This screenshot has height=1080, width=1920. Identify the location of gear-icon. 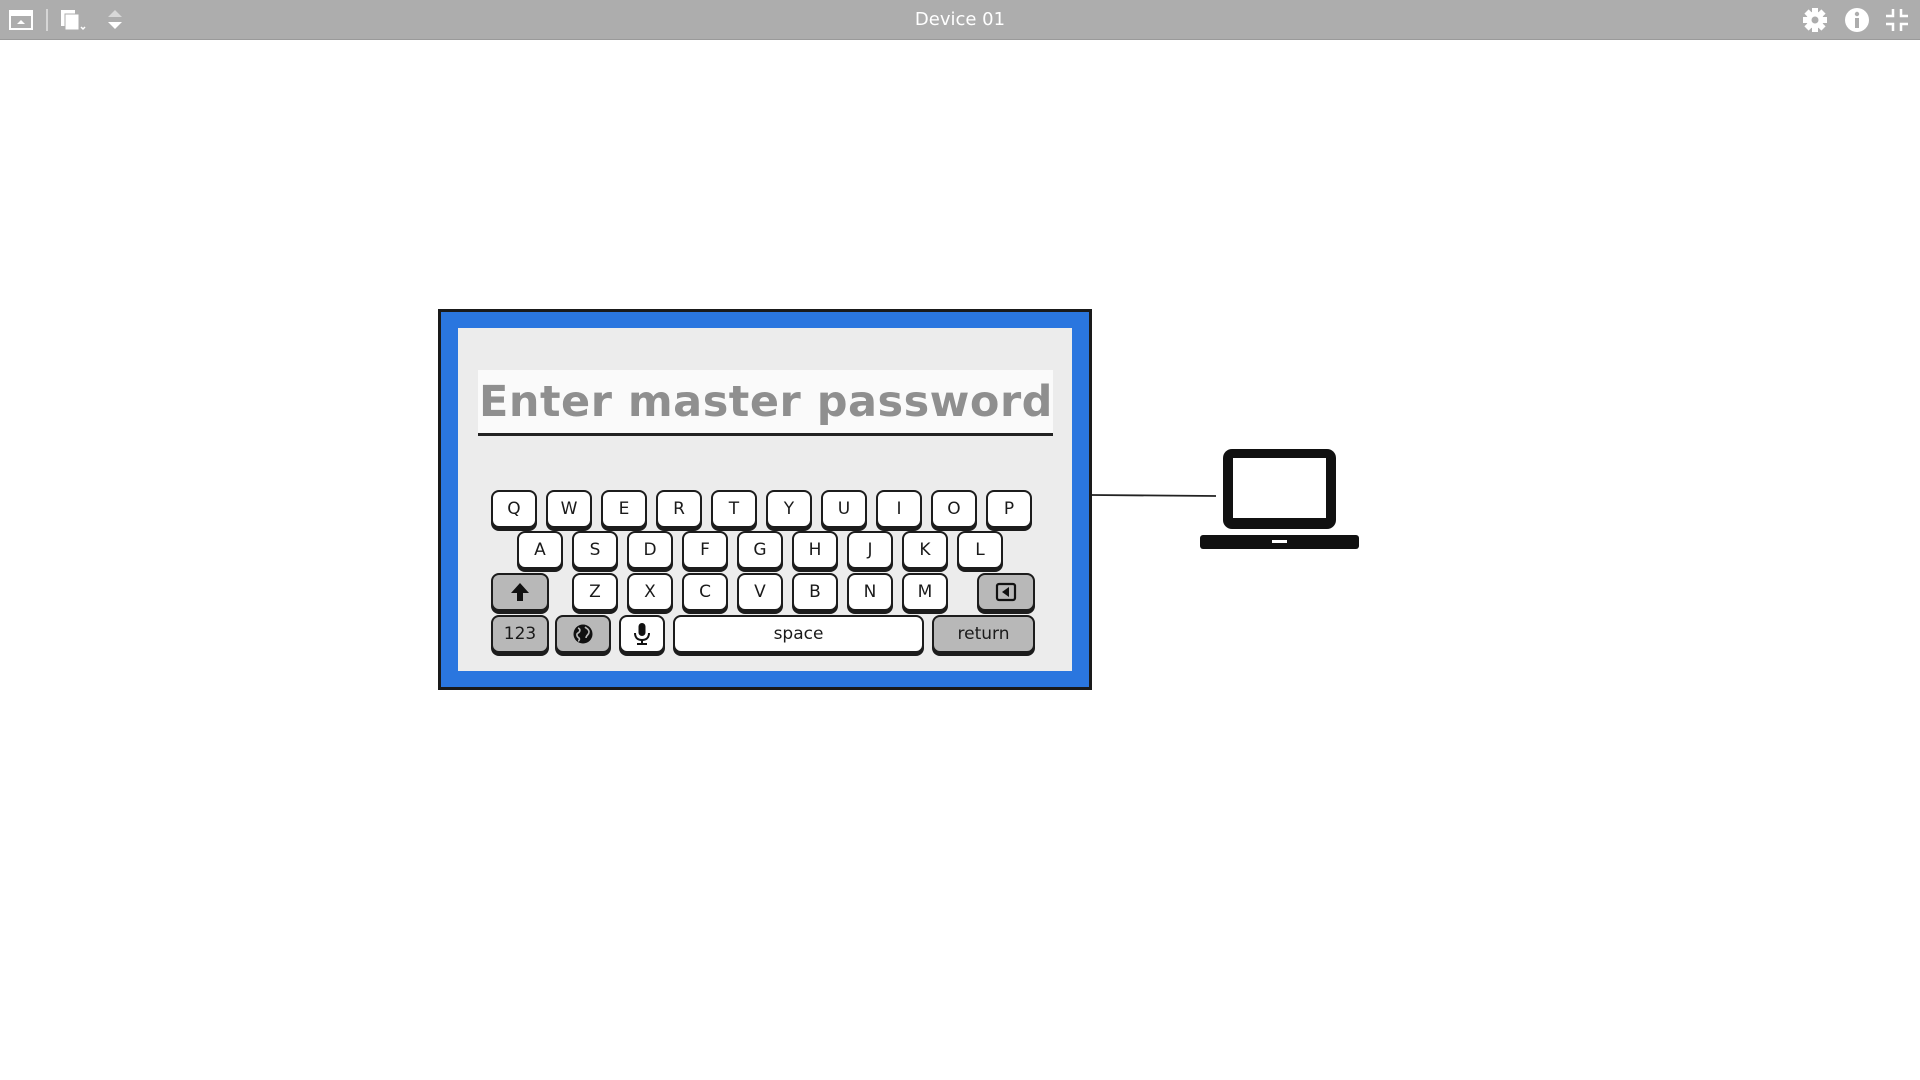
(1815, 20).